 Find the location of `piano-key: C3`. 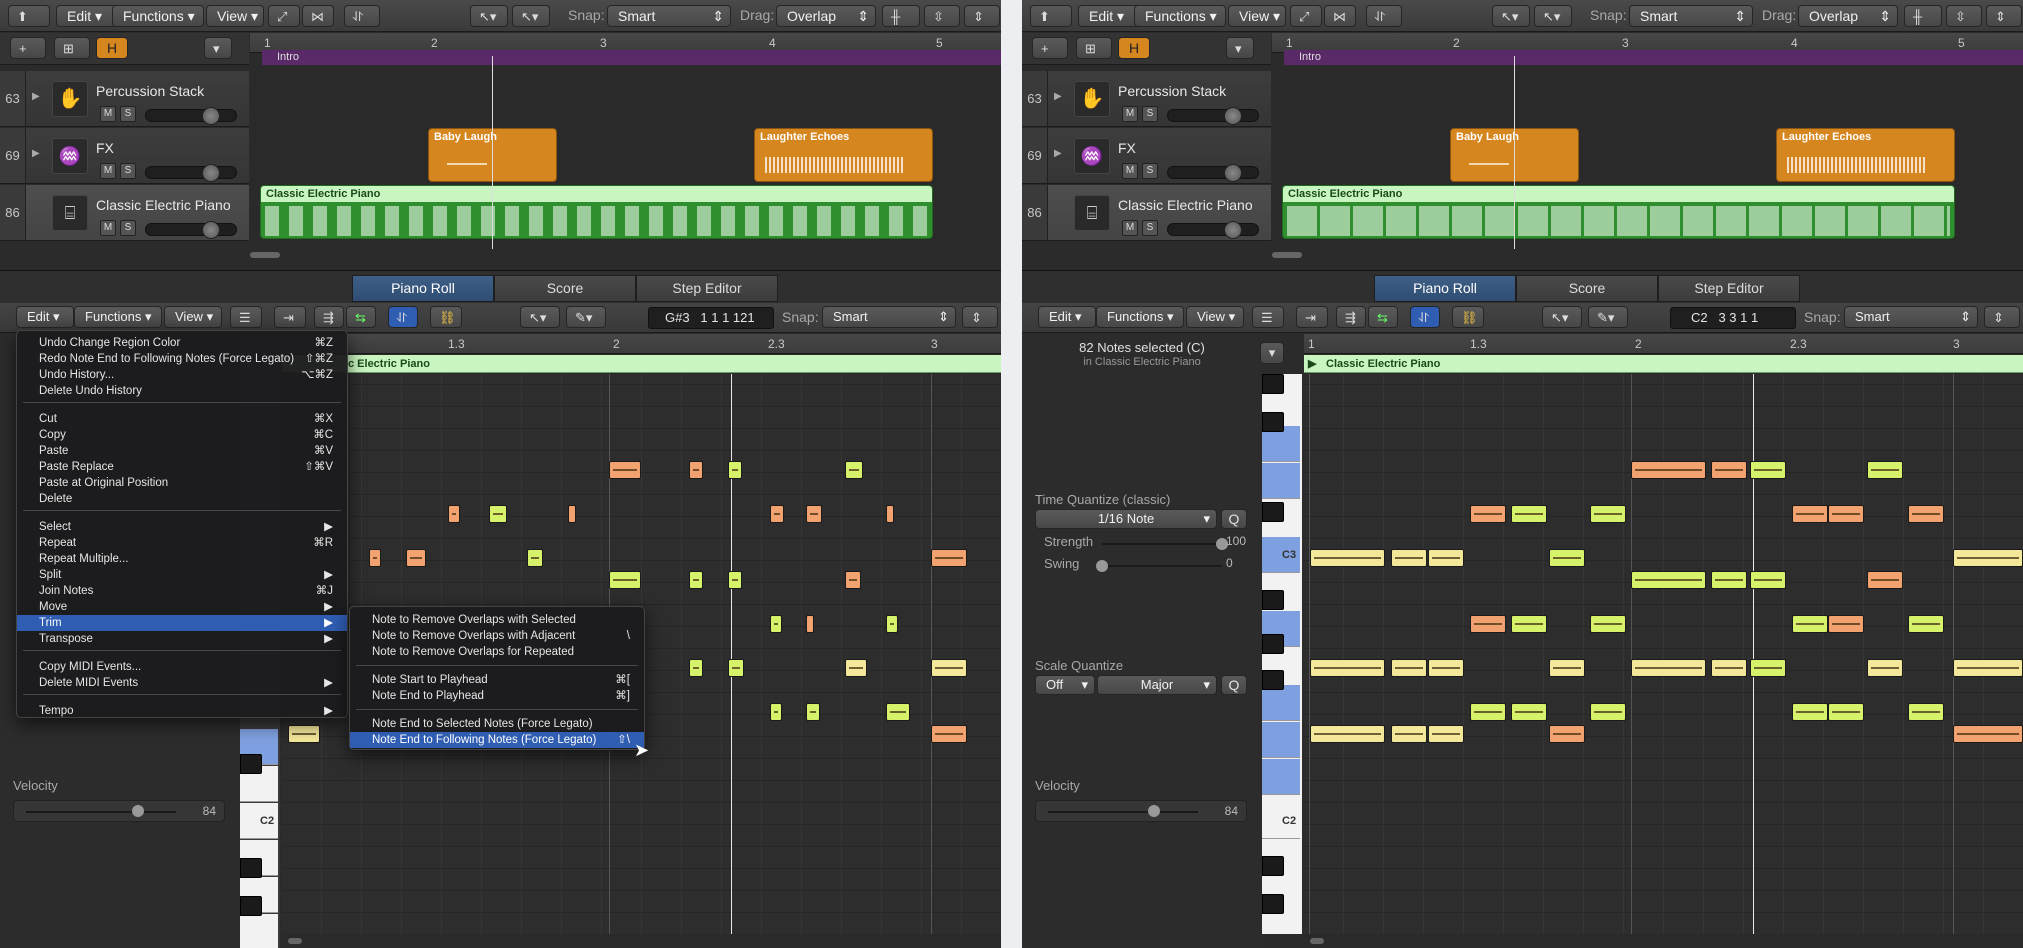

piano-key: C3 is located at coordinates (1281, 555).